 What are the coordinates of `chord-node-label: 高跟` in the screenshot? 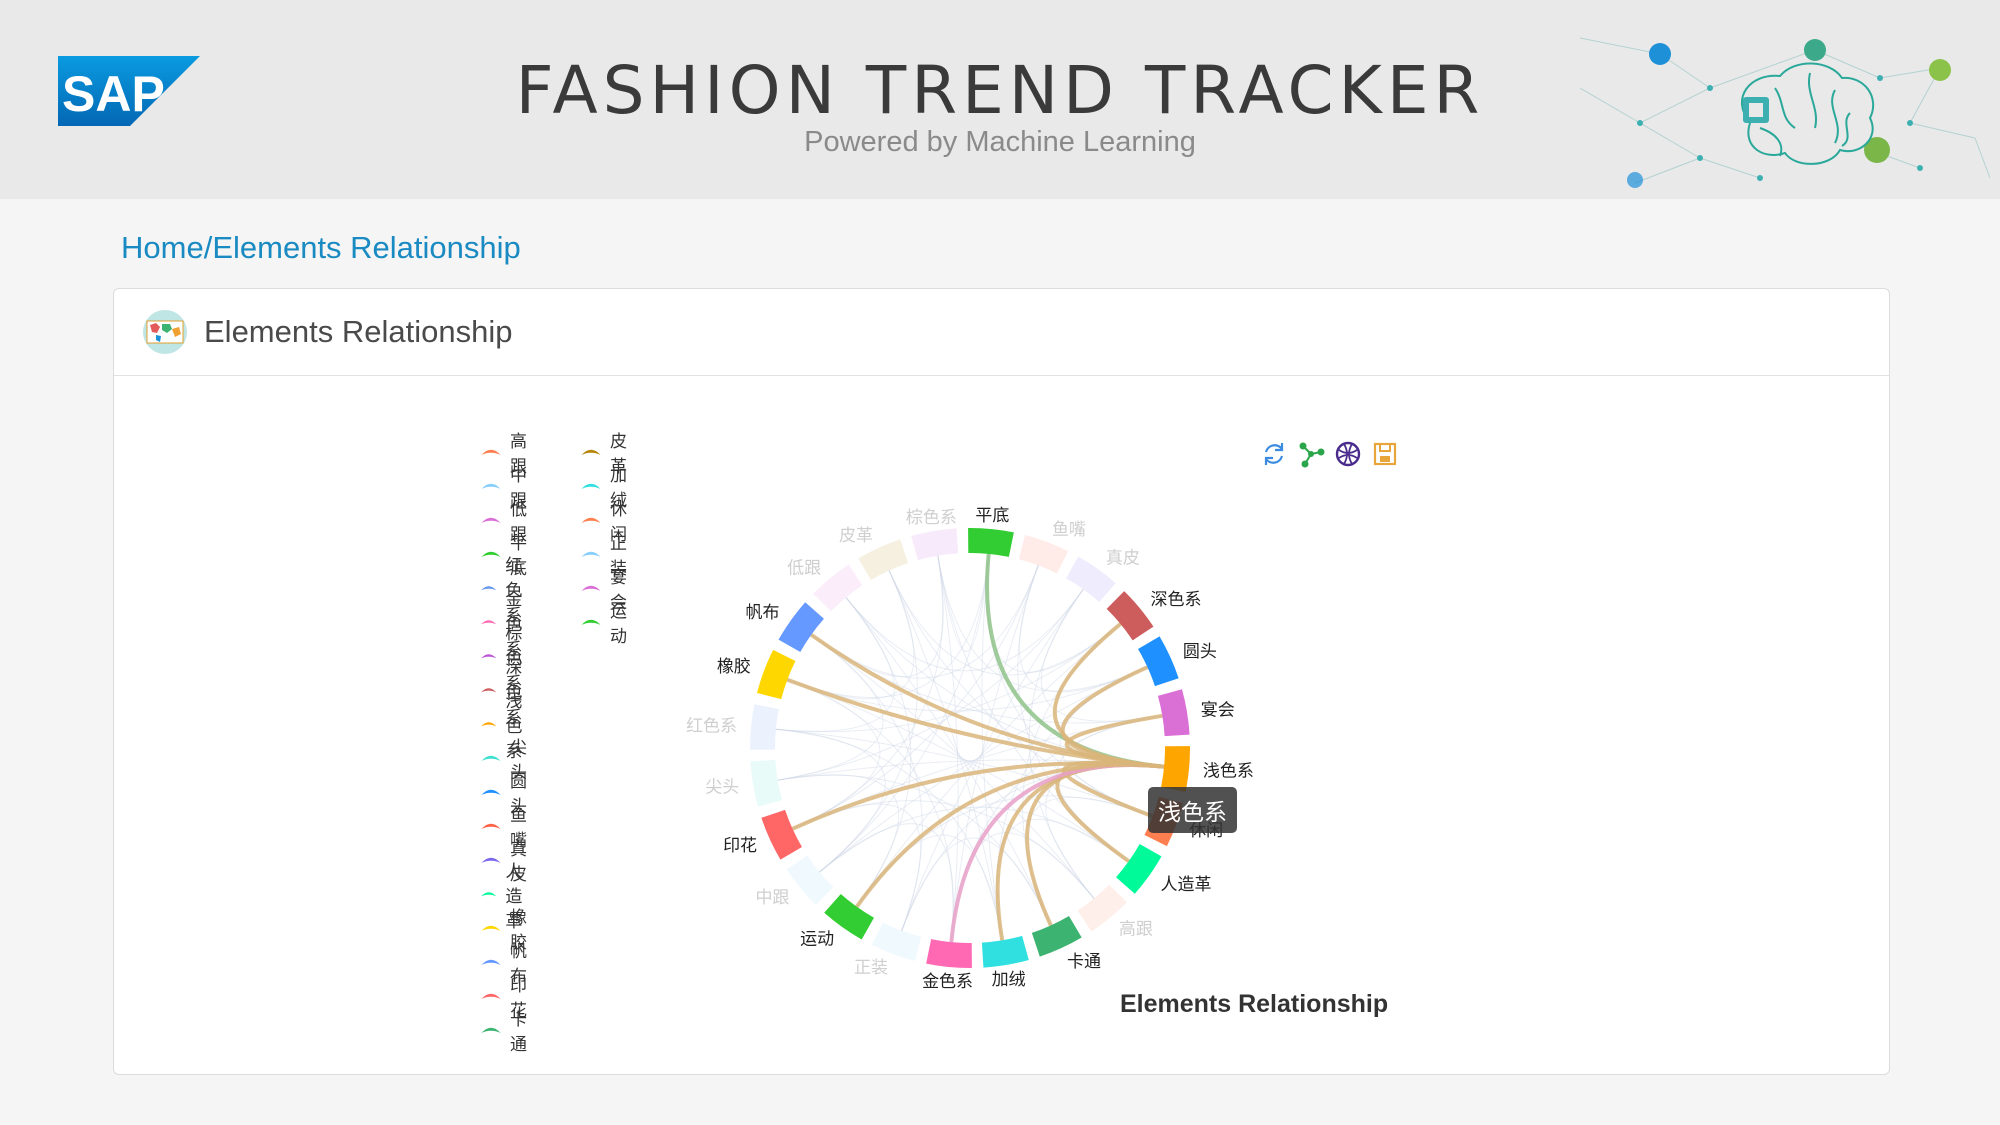 It's located at (1136, 930).